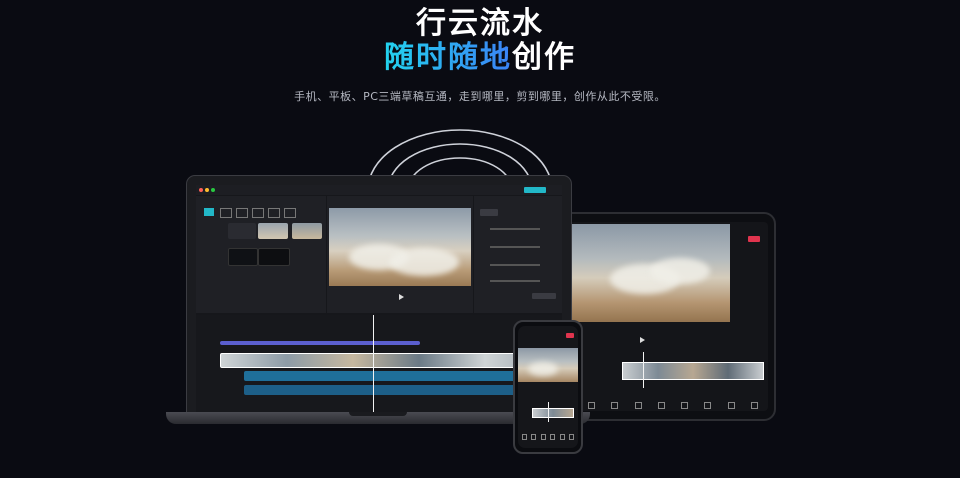 Image resolution: width=960 pixels, height=478 pixels. Describe the element at coordinates (548, 412) in the screenshot. I see `phone-playhead` at that location.